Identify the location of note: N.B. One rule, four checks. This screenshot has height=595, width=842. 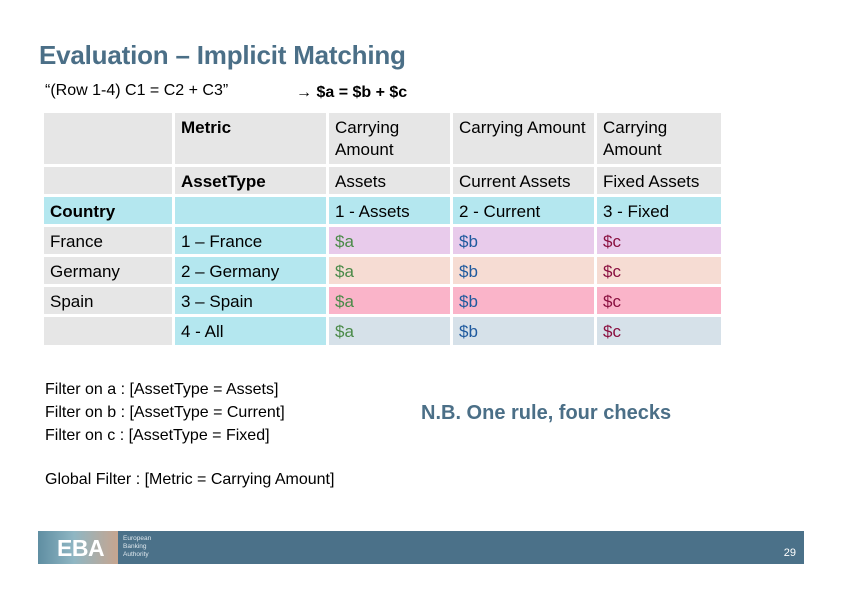
(546, 413).